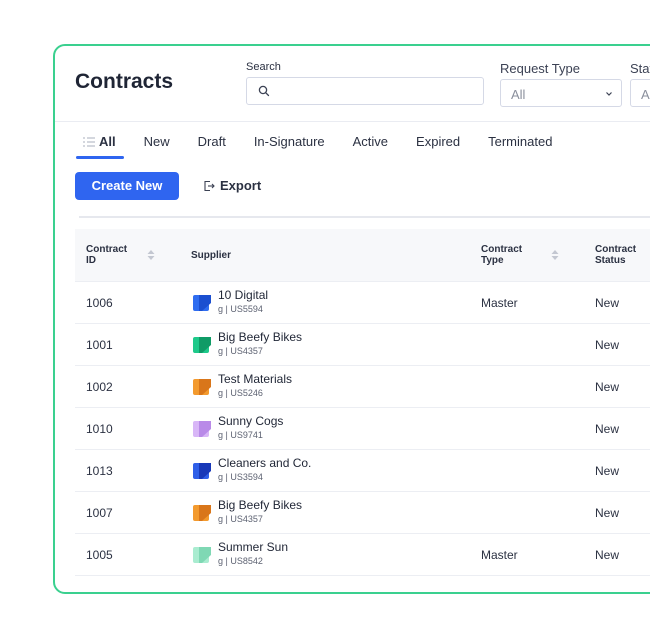 The height and width of the screenshot is (639, 650). What do you see at coordinates (250, 421) in the screenshot?
I see `supplier-name: Sunny Cogs` at bounding box center [250, 421].